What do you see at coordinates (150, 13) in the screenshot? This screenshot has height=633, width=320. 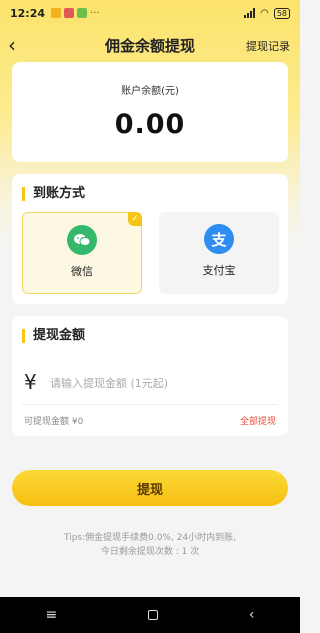 I see `status-bar: 12:24 ··· ◠ 58` at bounding box center [150, 13].